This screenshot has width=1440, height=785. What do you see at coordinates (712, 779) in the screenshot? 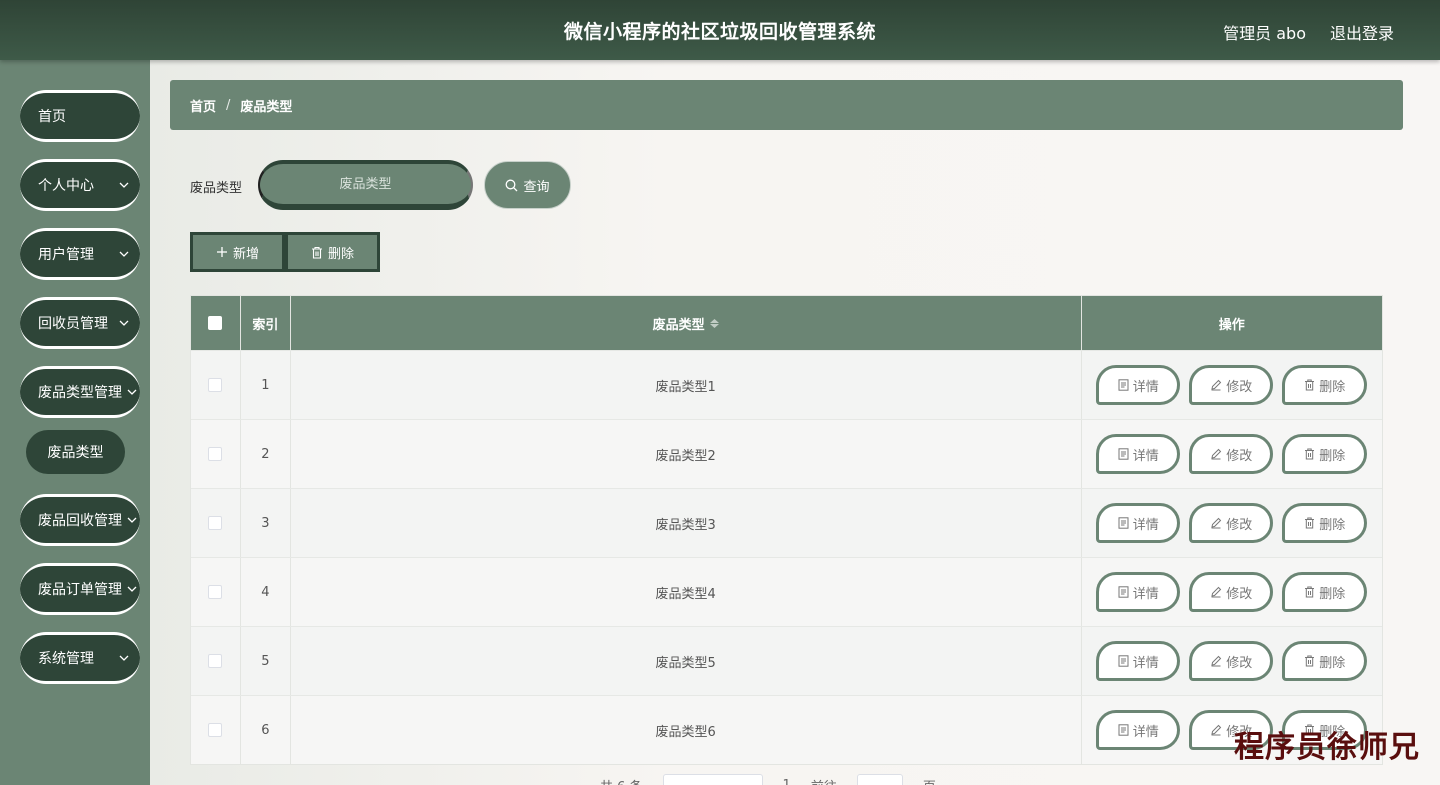
I see `page-size-select` at bounding box center [712, 779].